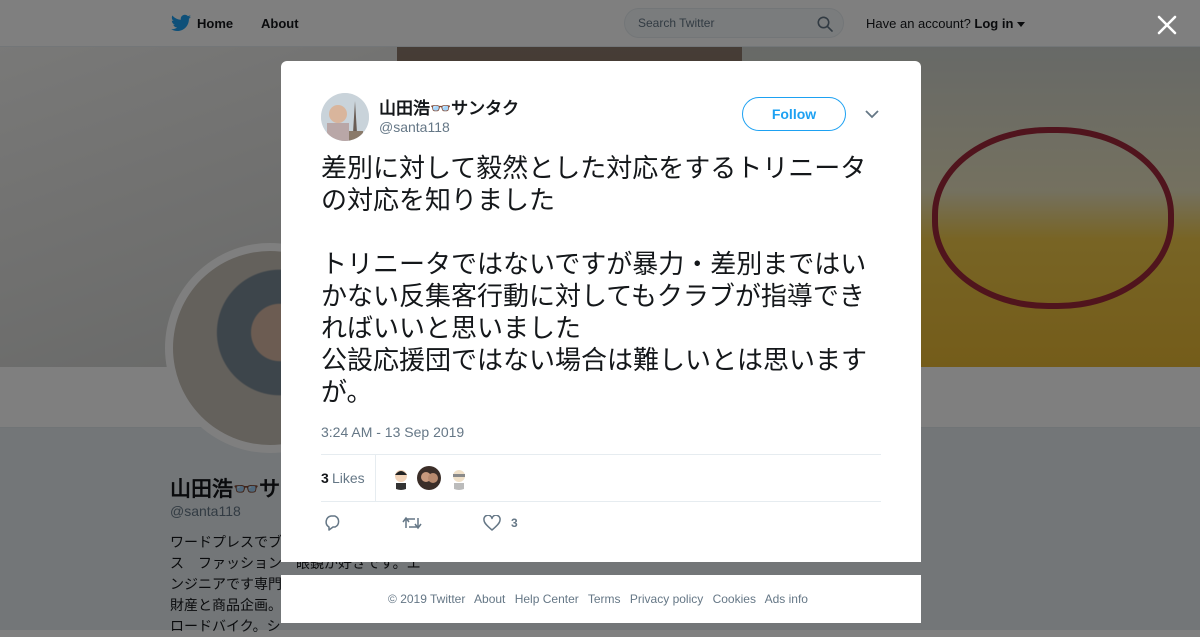 The height and width of the screenshot is (637, 1200). I want to click on retweet-icon, so click(412, 523).